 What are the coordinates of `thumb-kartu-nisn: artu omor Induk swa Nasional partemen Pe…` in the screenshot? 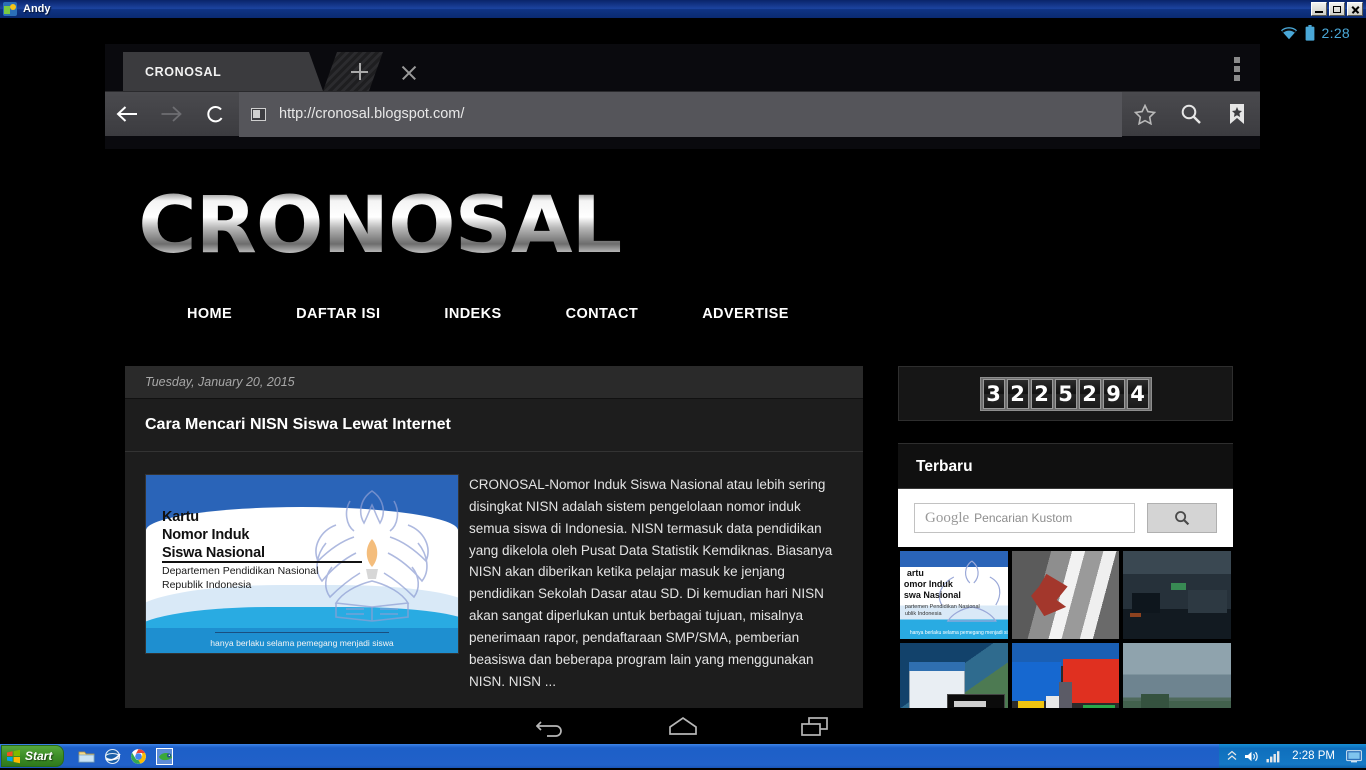 It's located at (954, 595).